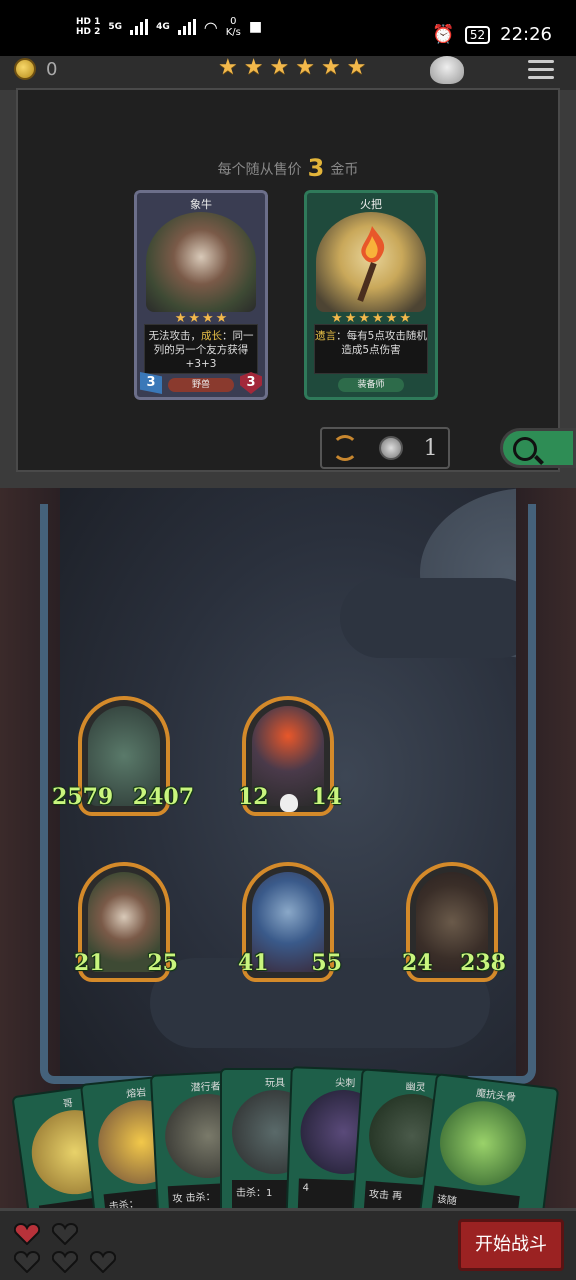 The width and height of the screenshot is (576, 1280). Describe the element at coordinates (139, 27) in the screenshot. I see `signal-icon` at that location.